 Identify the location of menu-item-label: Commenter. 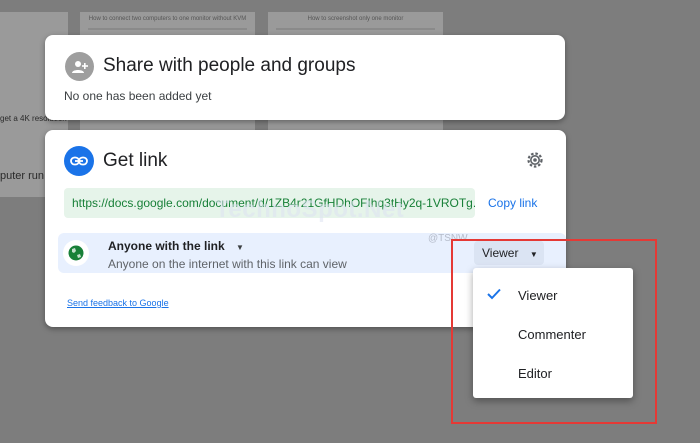
(552, 334).